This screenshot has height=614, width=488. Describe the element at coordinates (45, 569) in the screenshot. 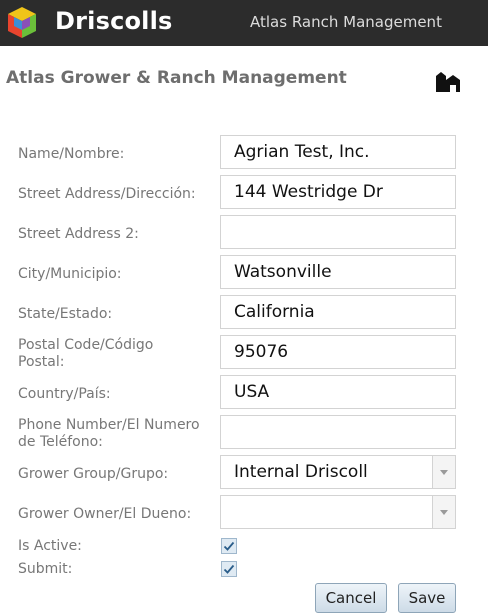

I see `submit-label: Submit:` at that location.